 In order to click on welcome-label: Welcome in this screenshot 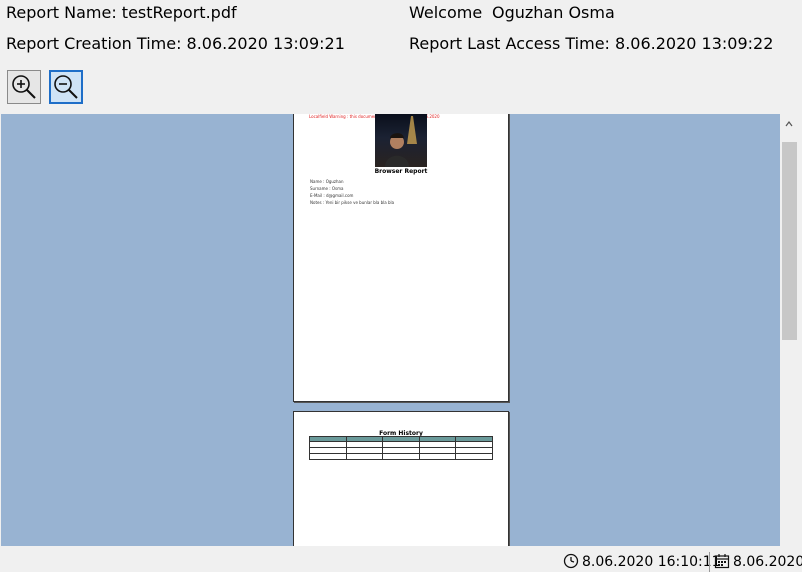, I will do `click(446, 12)`.